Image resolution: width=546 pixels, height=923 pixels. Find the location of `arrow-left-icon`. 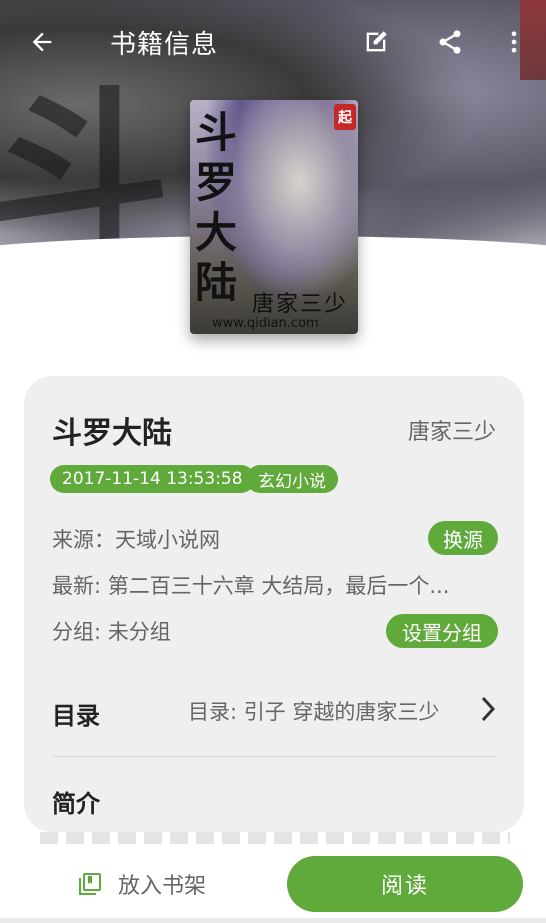

arrow-left-icon is located at coordinates (42, 42).